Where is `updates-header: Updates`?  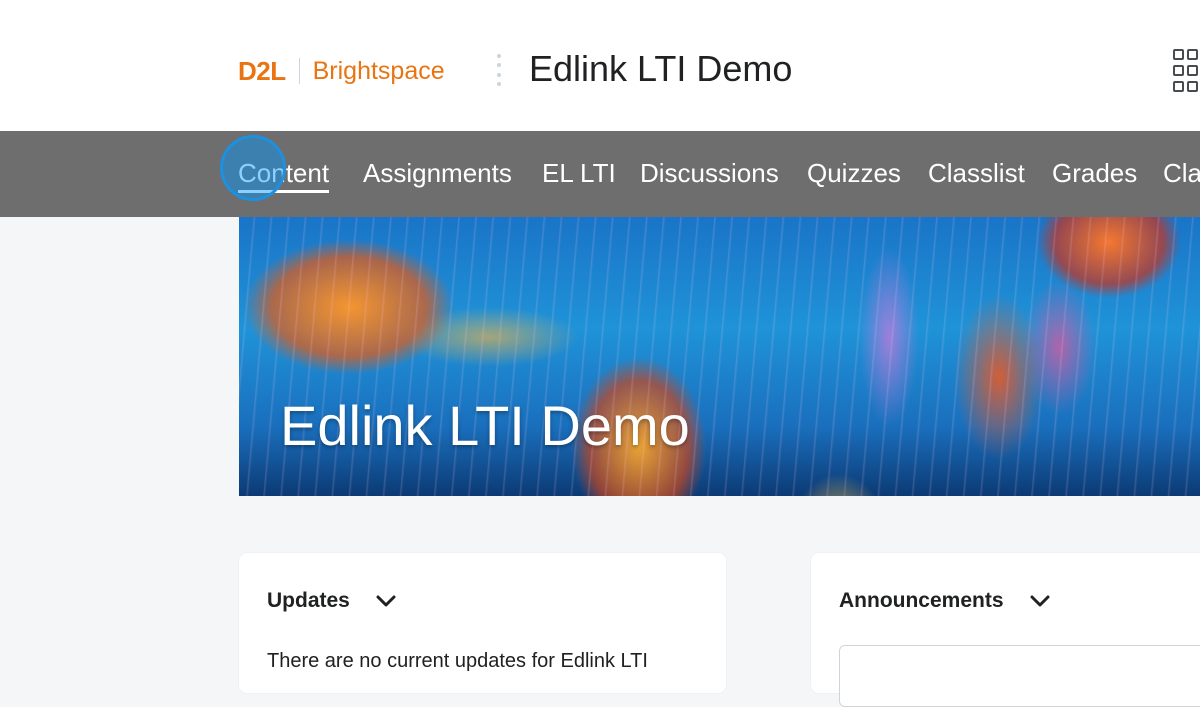
updates-header: Updates is located at coordinates (331, 601).